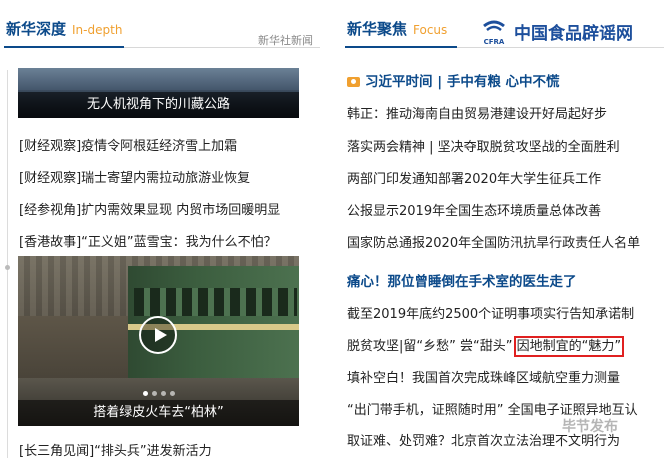 This screenshot has width=667, height=459. I want to click on news-link: 脱贫攻坚|留“乡愁” 尝“甜头”, so click(429, 346).